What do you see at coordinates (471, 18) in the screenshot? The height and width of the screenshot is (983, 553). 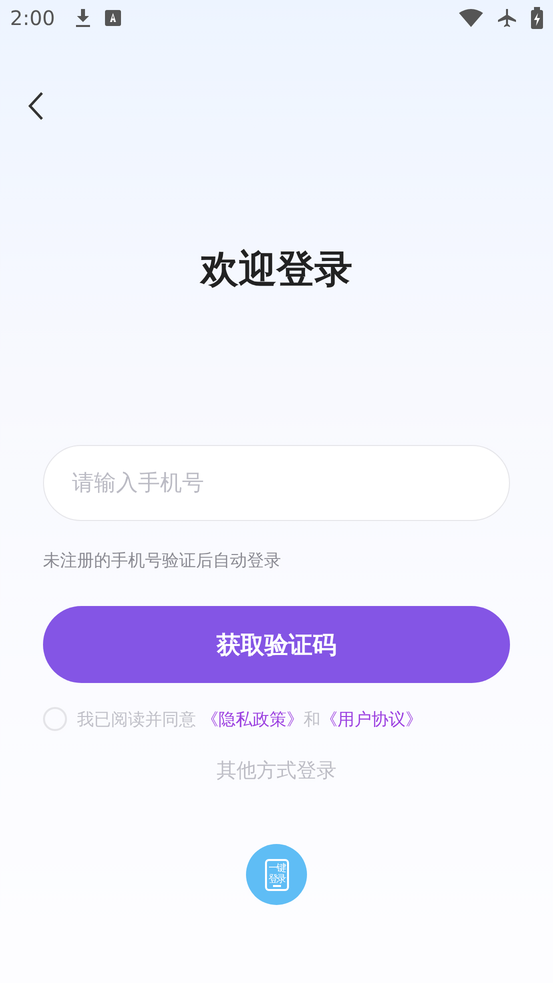 I see `wifi-icon` at bounding box center [471, 18].